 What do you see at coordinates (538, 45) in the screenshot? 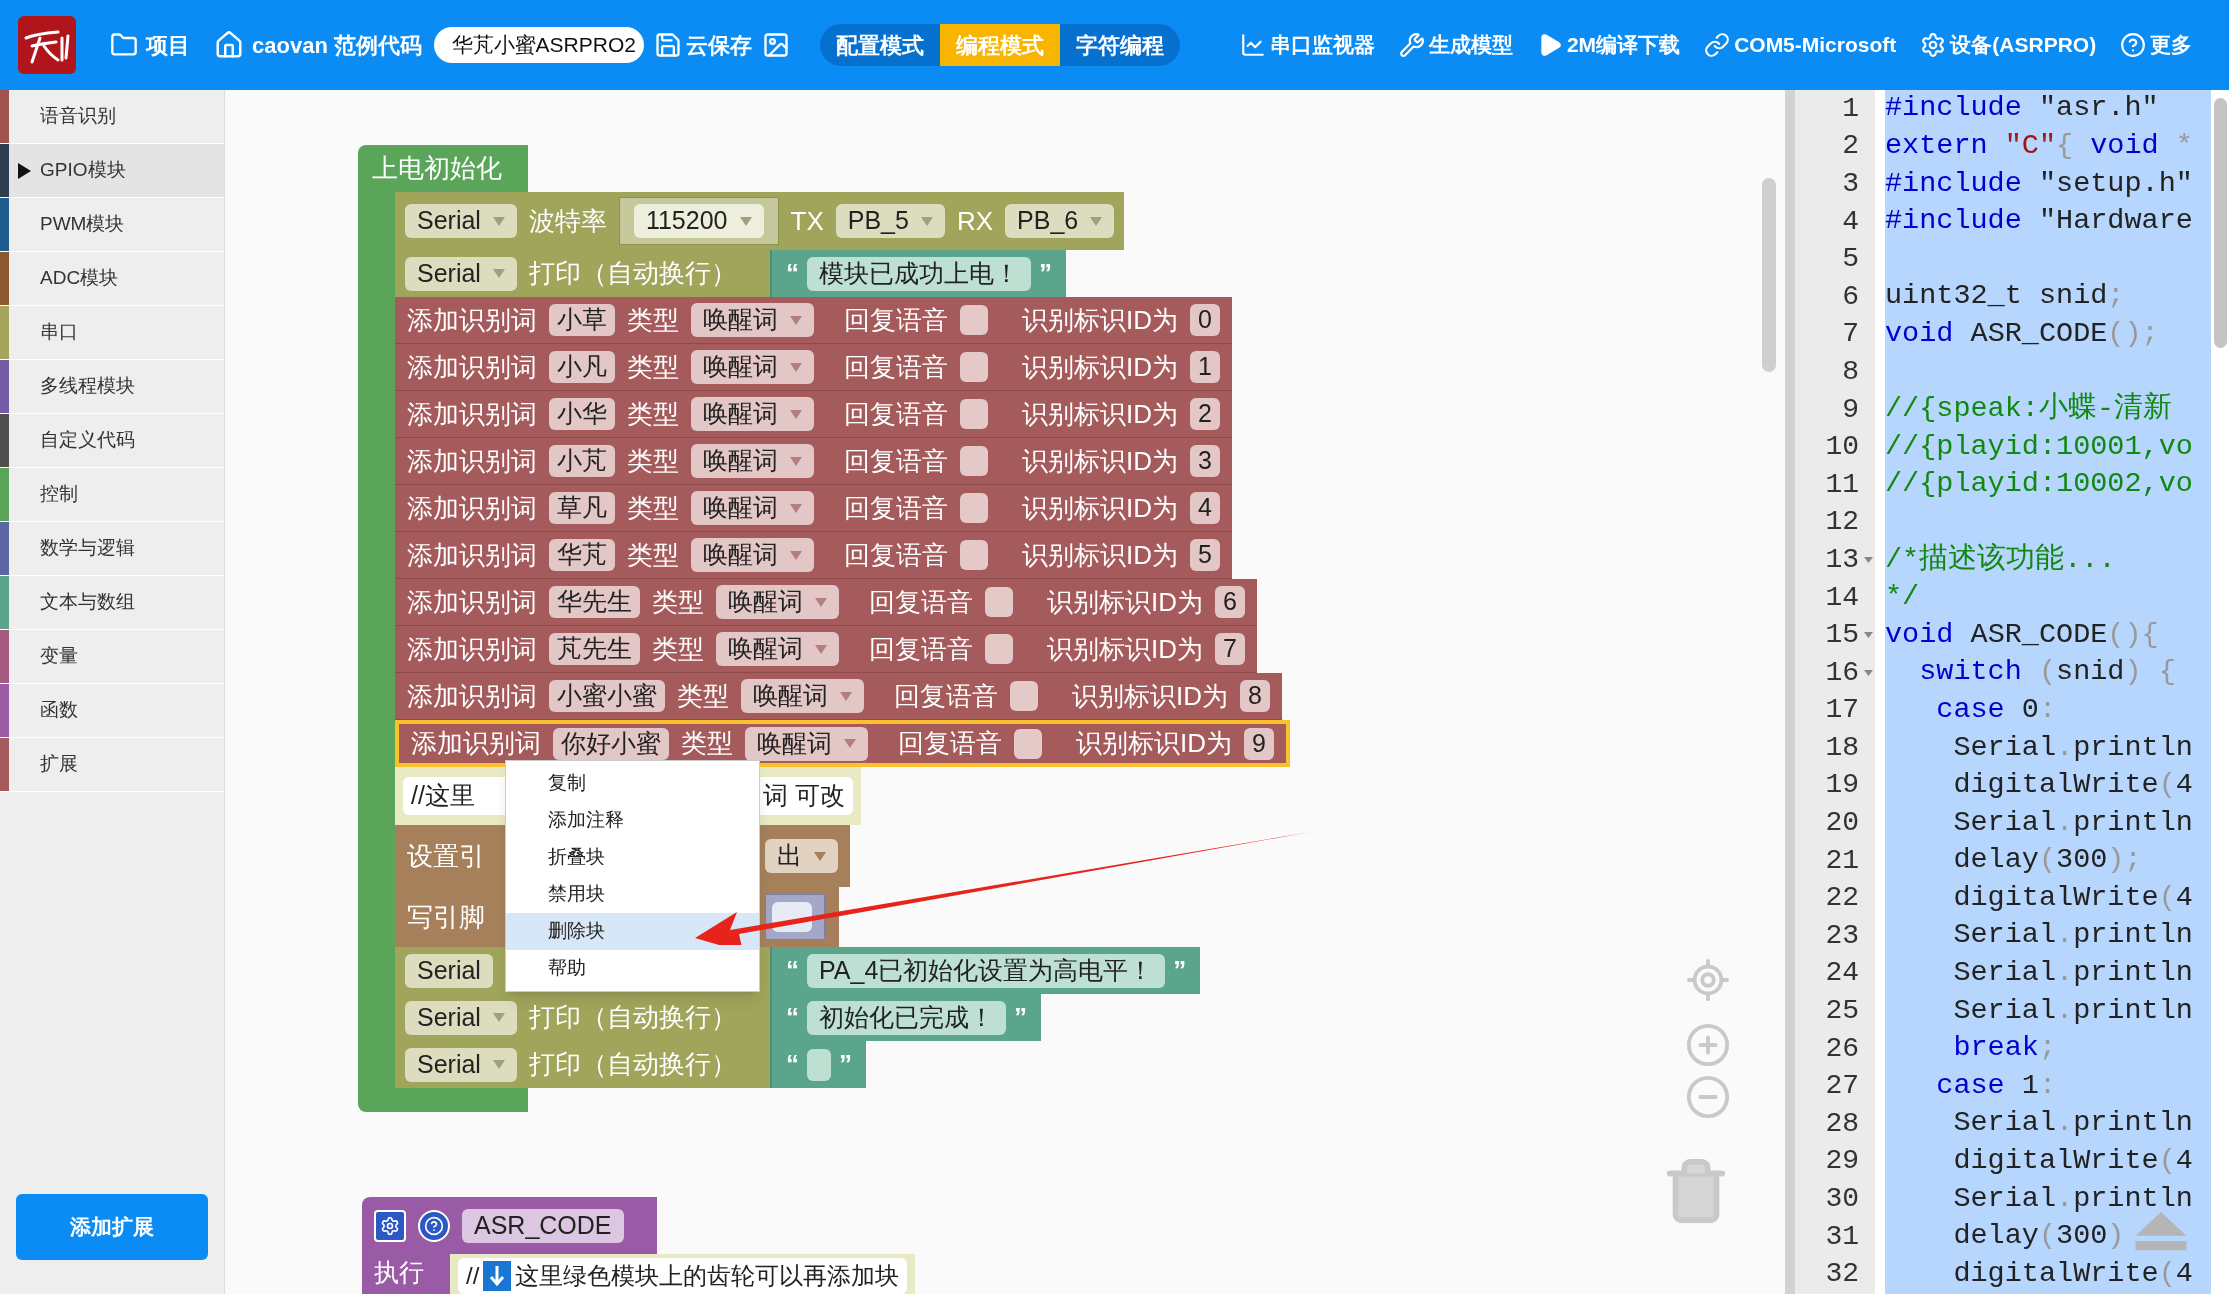
I see `file-name-field: 华芃小蜜ASRPRO2` at bounding box center [538, 45].